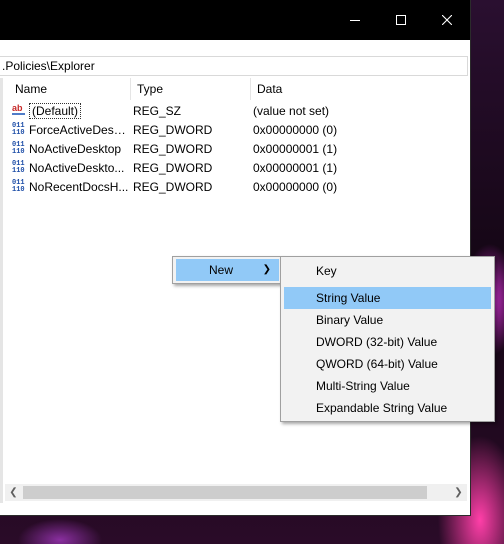  Describe the element at coordinates (190, 89) in the screenshot. I see `column-type-header: Type` at that location.